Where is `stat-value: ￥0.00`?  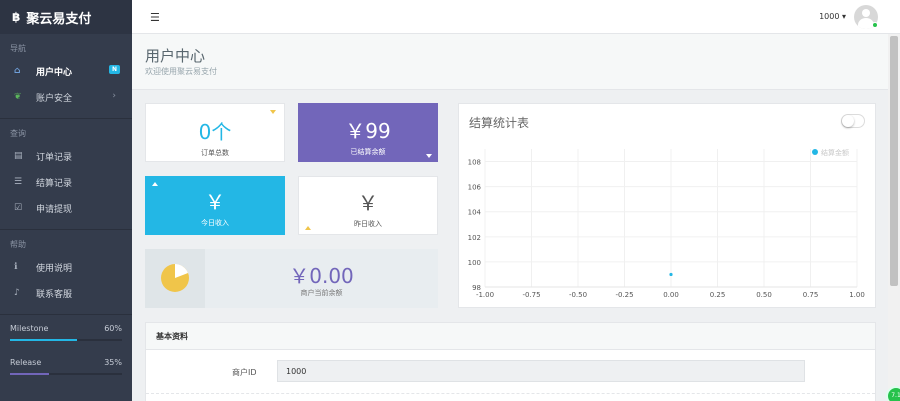 stat-value: ￥0.00 is located at coordinates (321, 276).